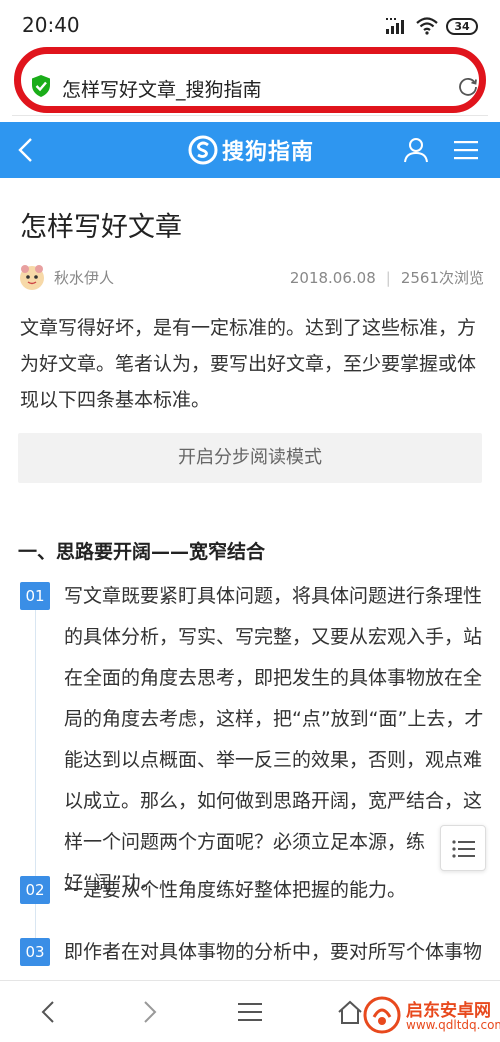  I want to click on sogou-guide-logo: 搜狗指南, so click(251, 150).